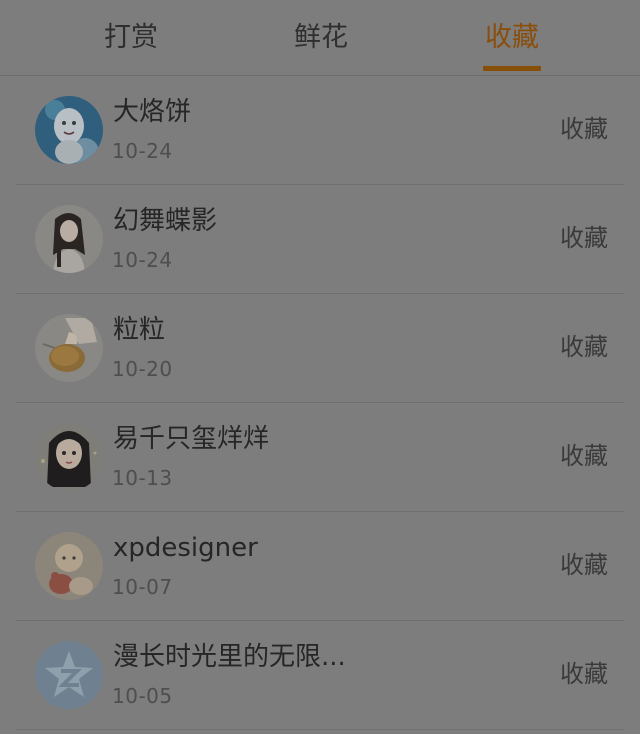 This screenshot has width=640, height=734. Describe the element at coordinates (139, 330) in the screenshot. I see `user-name: 粒粒` at that location.